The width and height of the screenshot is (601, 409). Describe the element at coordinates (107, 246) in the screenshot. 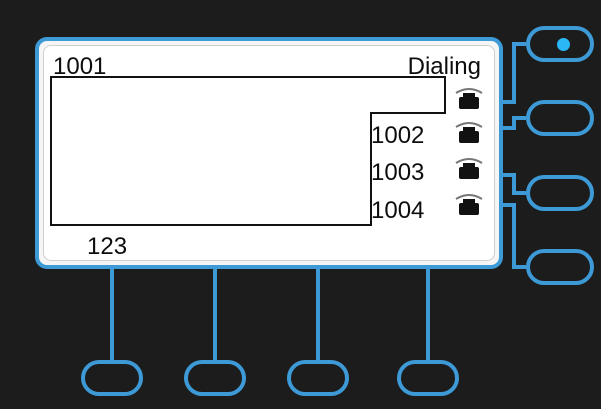

I see `dialed-digits: 123` at that location.